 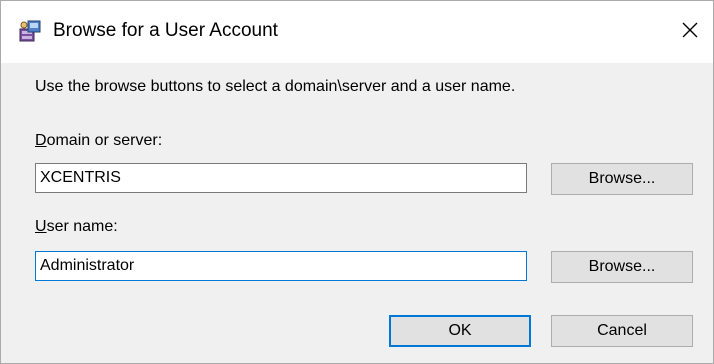 I want to click on cancel-button: Cancel, so click(x=622, y=331).